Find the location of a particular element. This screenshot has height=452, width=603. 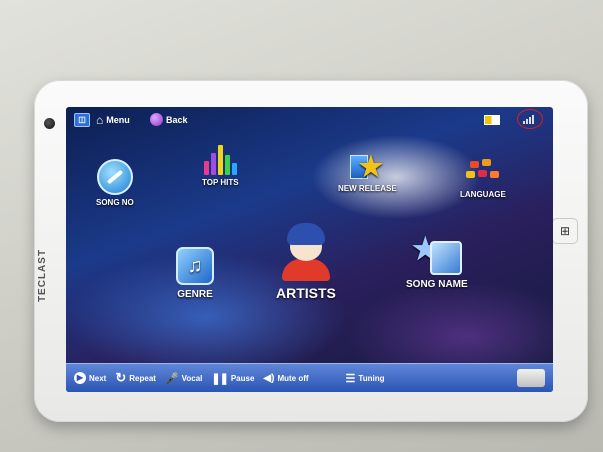

tile-label-song-no: SONG NO is located at coordinates (115, 202).